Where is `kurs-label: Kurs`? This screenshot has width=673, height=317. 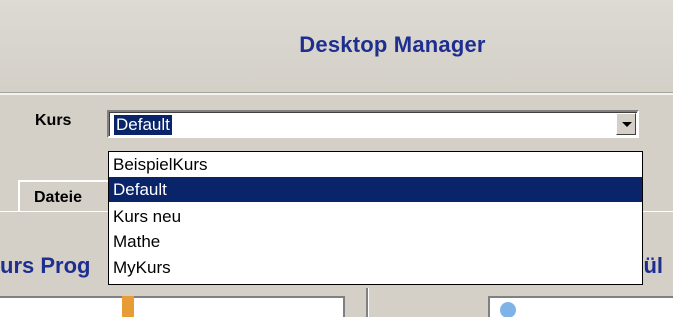 kurs-label: Kurs is located at coordinates (53, 120).